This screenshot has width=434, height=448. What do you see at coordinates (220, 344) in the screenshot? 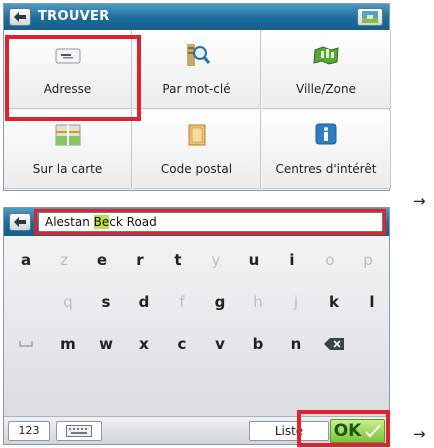
I see `key-v: v` at bounding box center [220, 344].